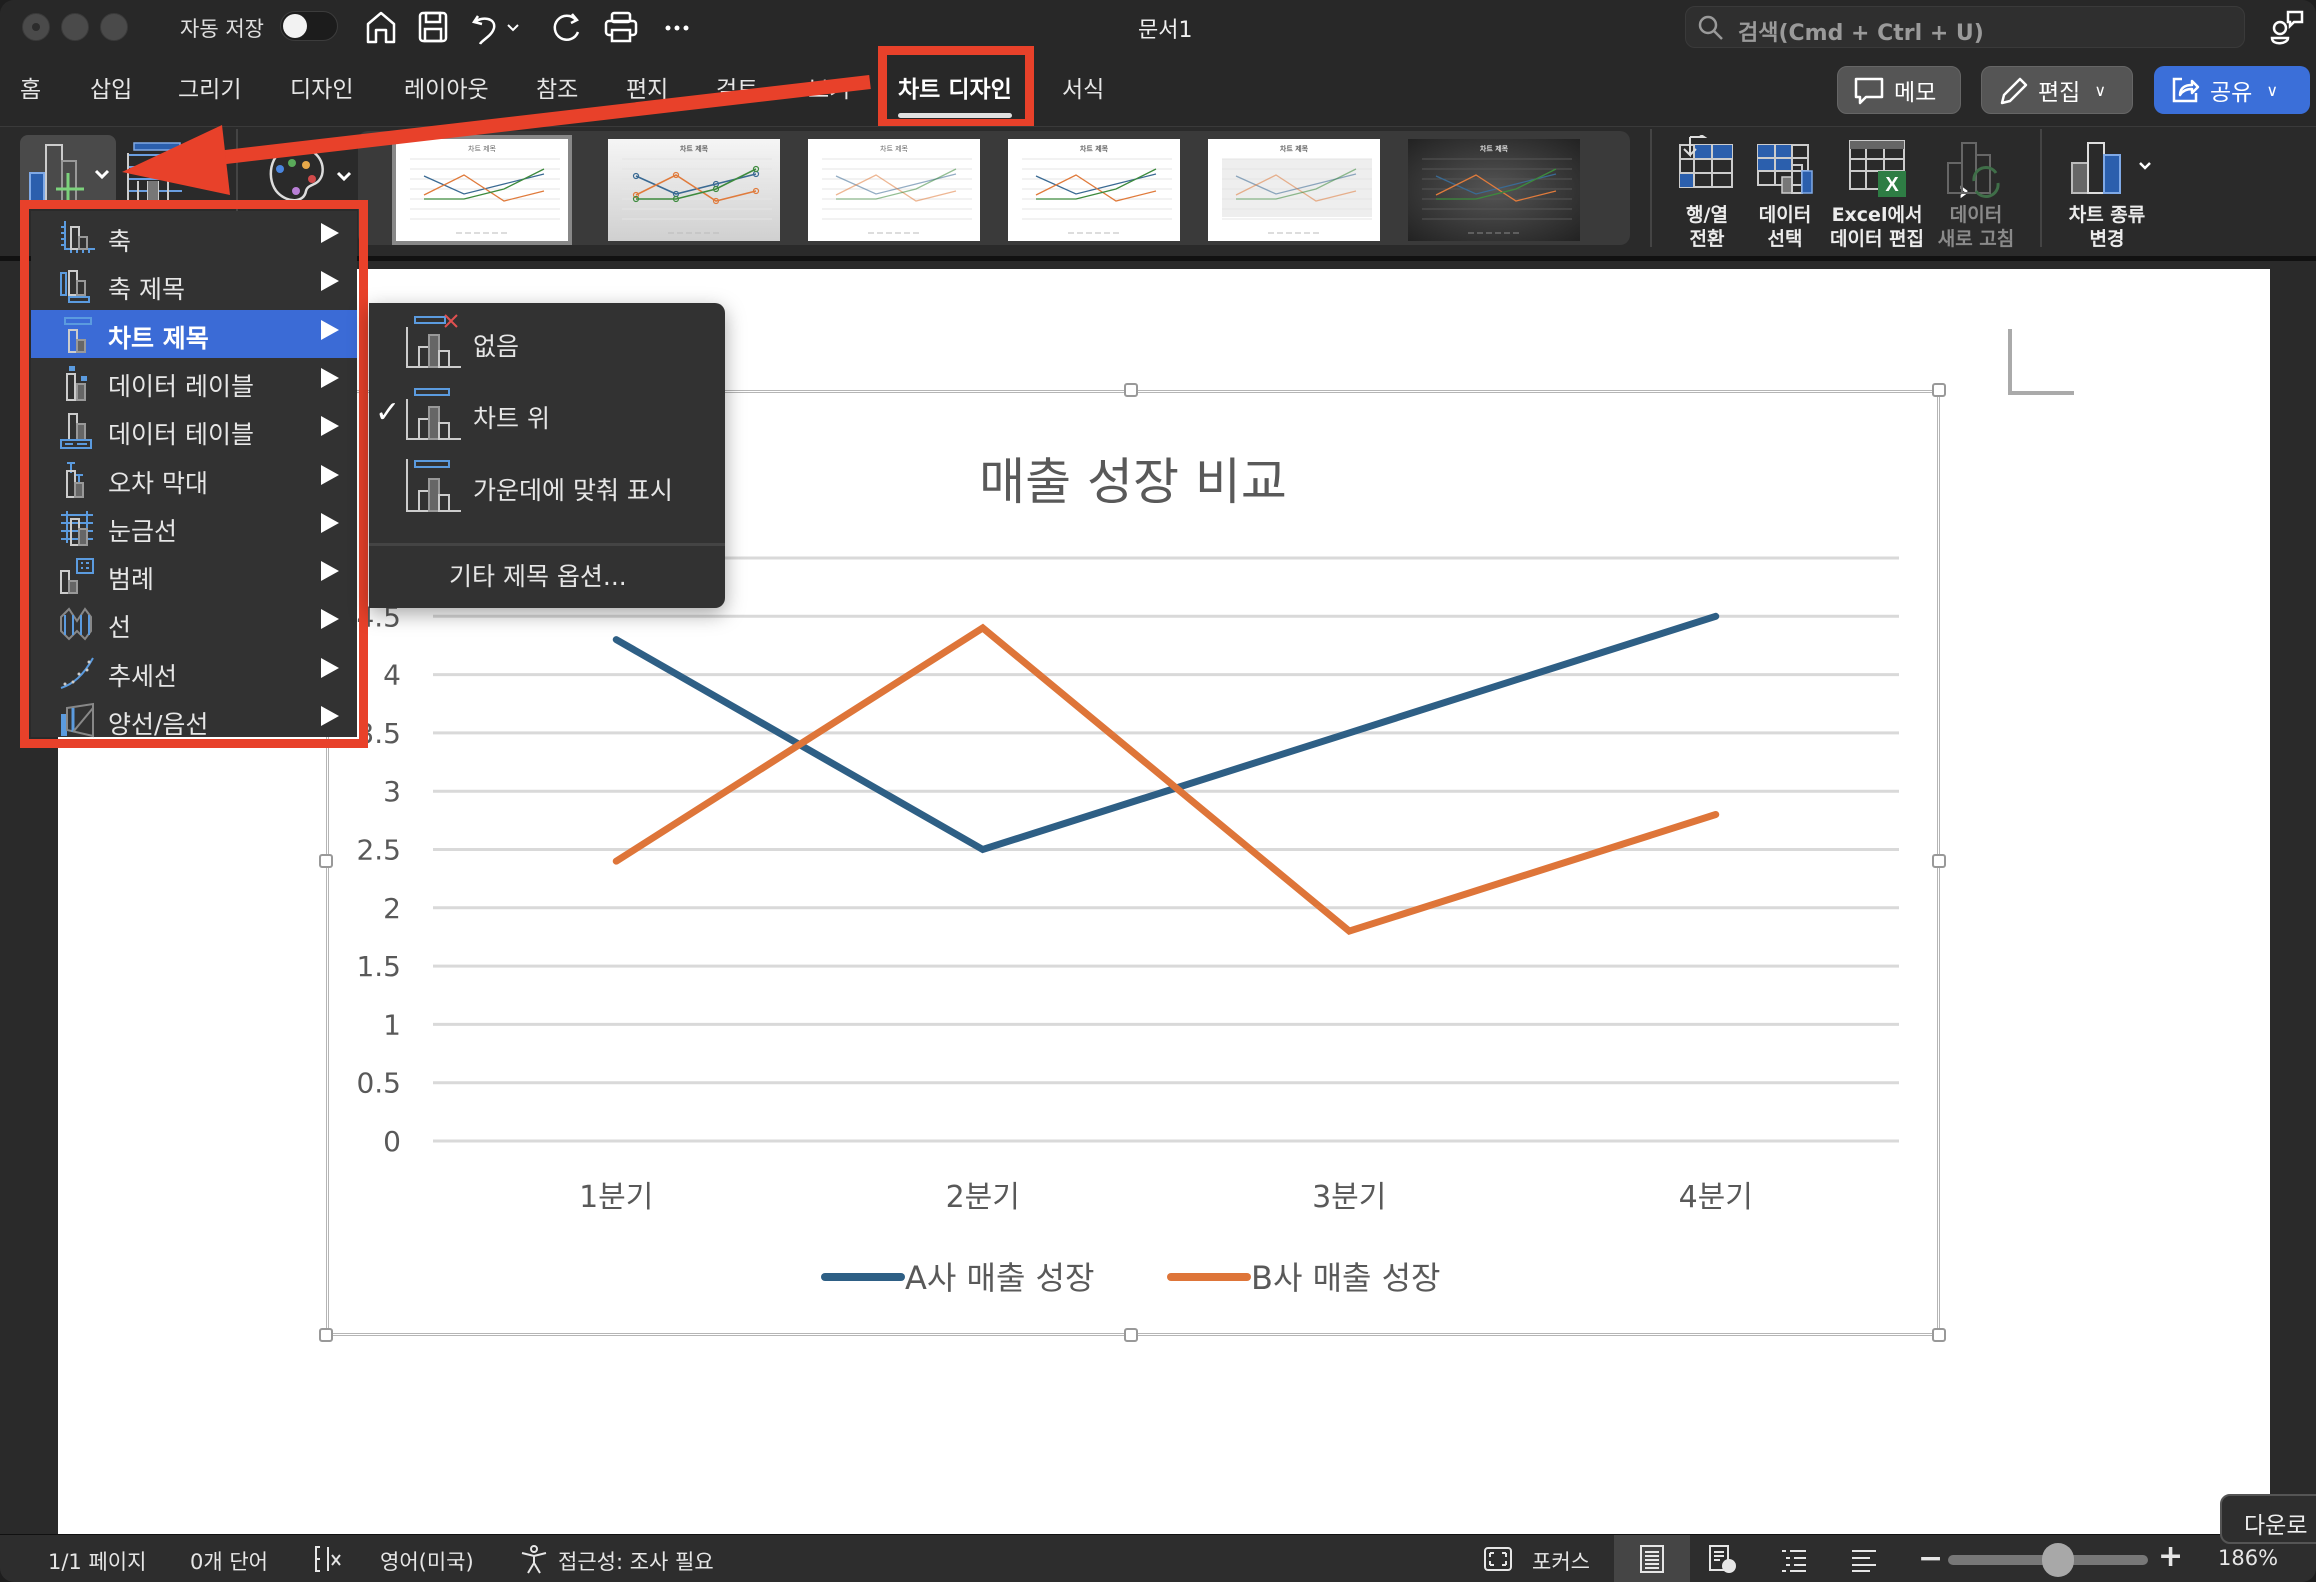  Describe the element at coordinates (2170, 1556) in the screenshot. I see `zoom-in-button: +` at that location.